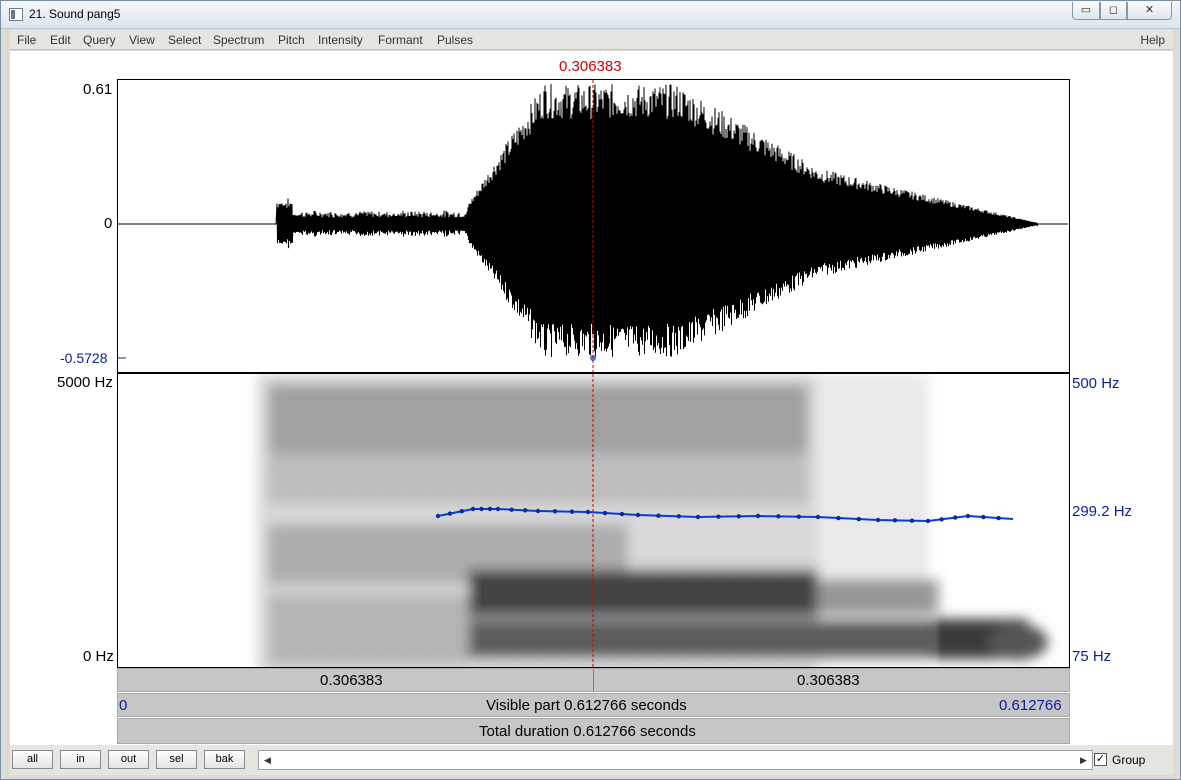  Describe the element at coordinates (267, 760) in the screenshot. I see `scroll-left-arrow-icon: ◀` at that location.